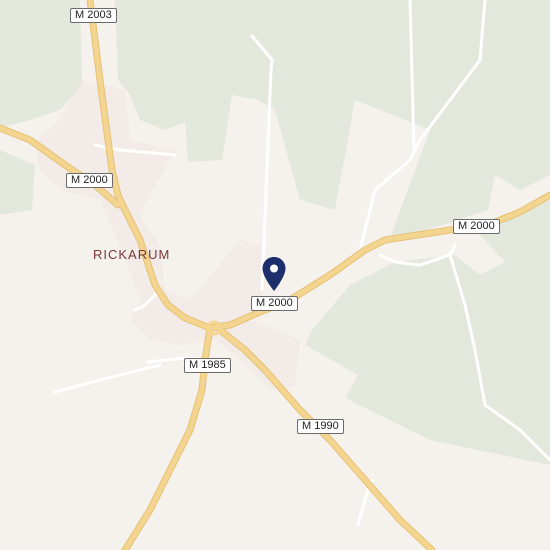  What do you see at coordinates (274, 303) in the screenshot?
I see `road-label-m2000-center: M 2000` at bounding box center [274, 303].